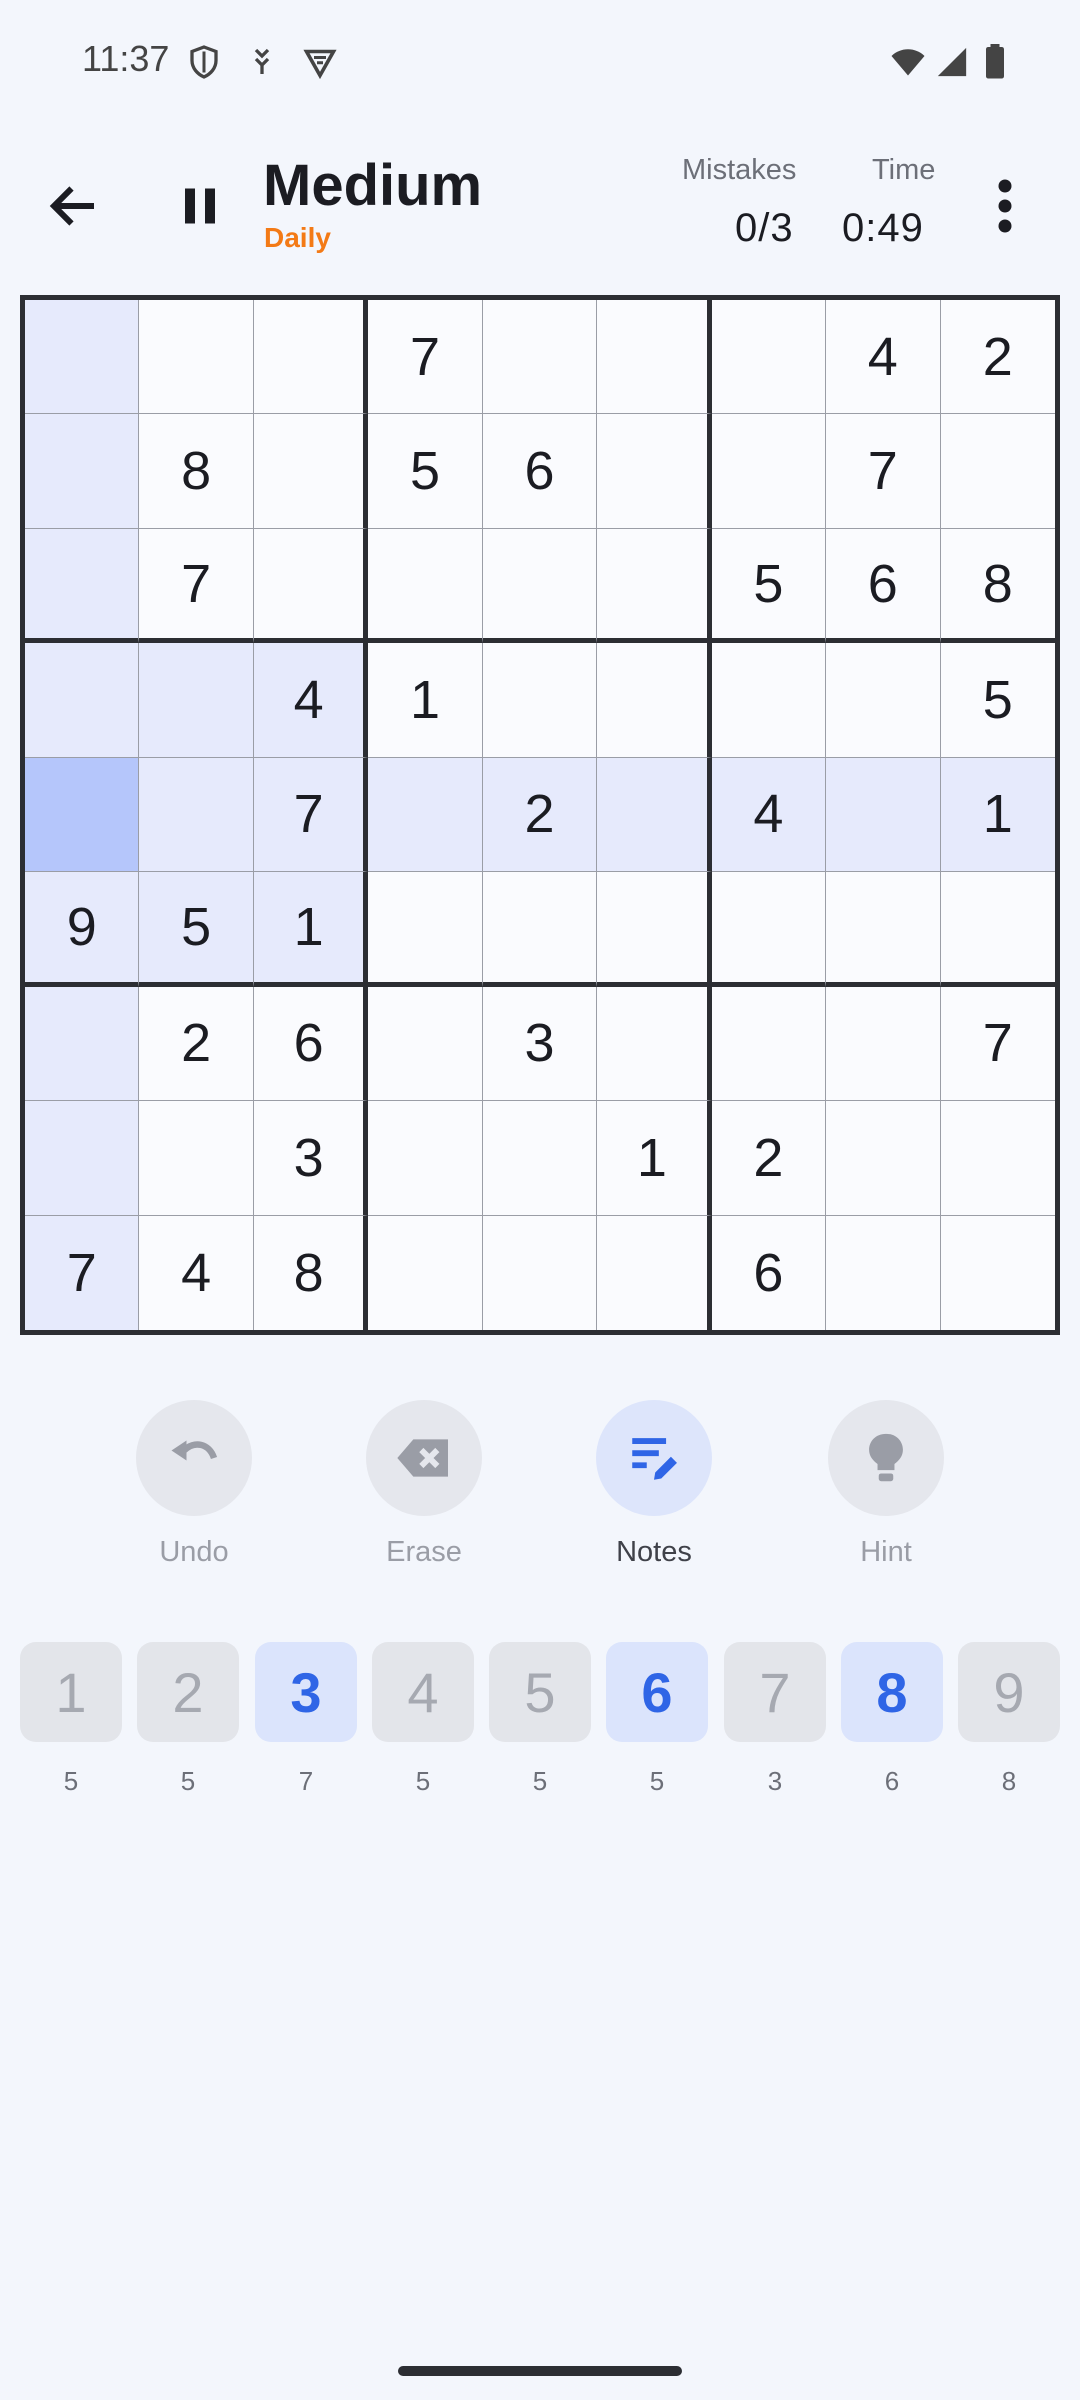  What do you see at coordinates (188, 1692) in the screenshot?
I see `number-key-digit: 2` at bounding box center [188, 1692].